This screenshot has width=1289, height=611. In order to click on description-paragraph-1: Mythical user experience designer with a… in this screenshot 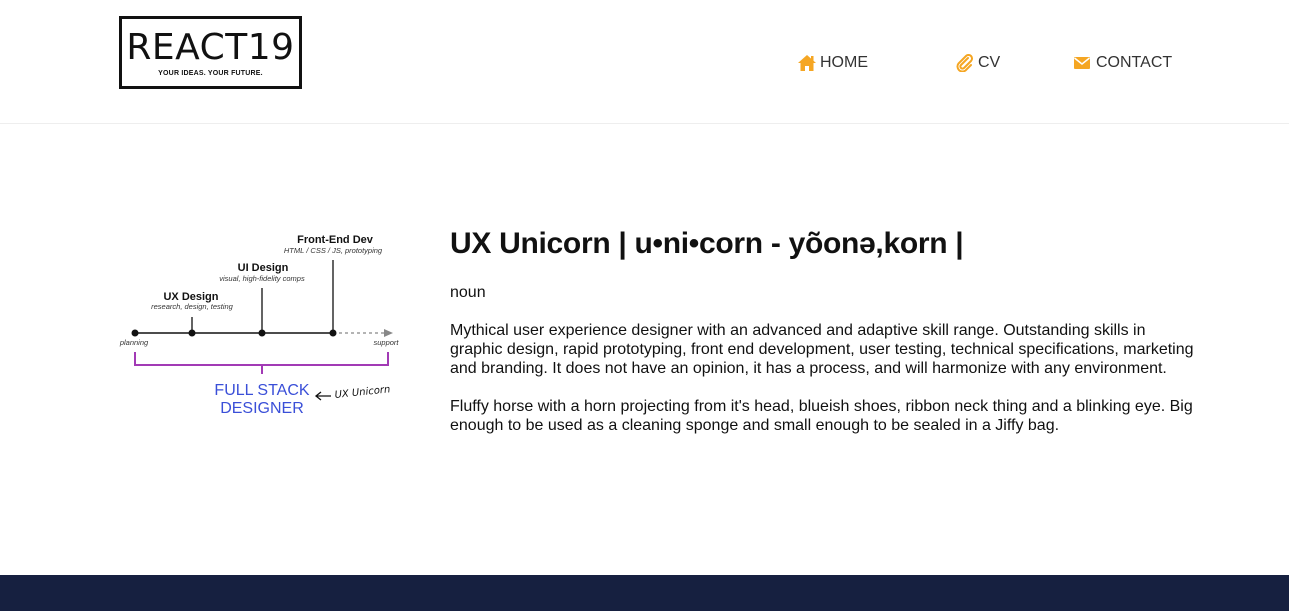, I will do `click(822, 349)`.